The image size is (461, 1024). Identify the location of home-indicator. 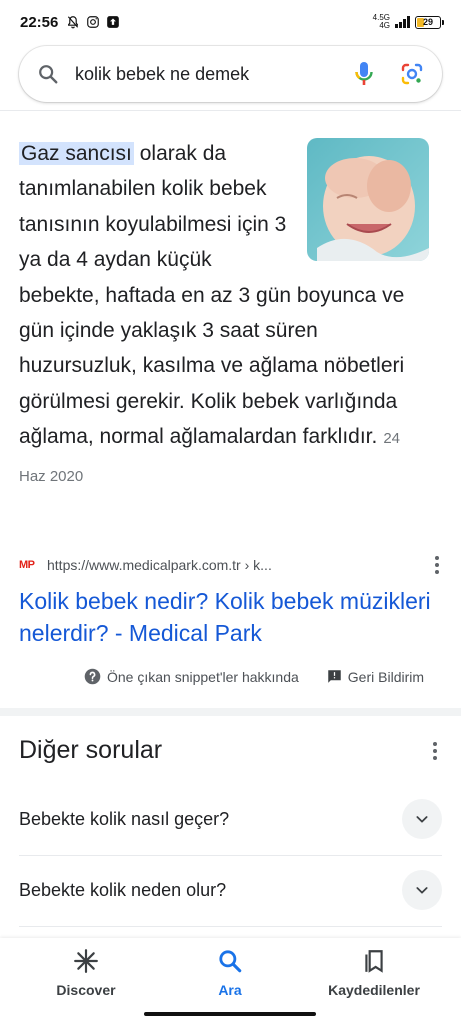
(230, 1014).